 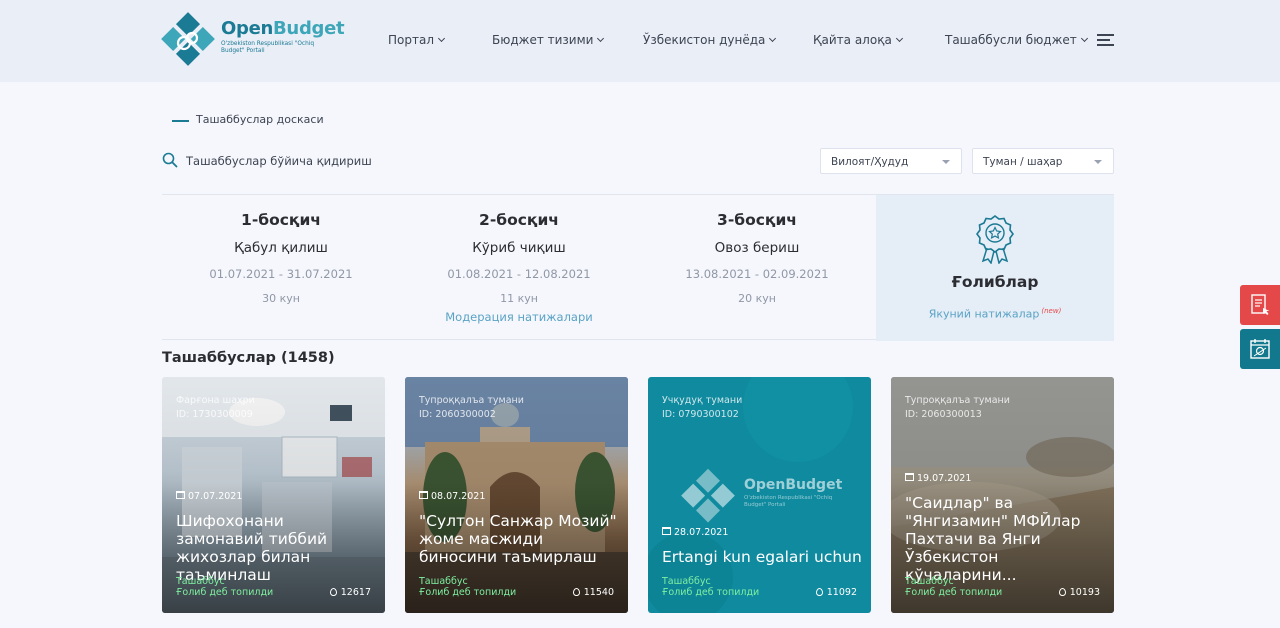 I want to click on stage-days: 11 кун, so click(x=519, y=298).